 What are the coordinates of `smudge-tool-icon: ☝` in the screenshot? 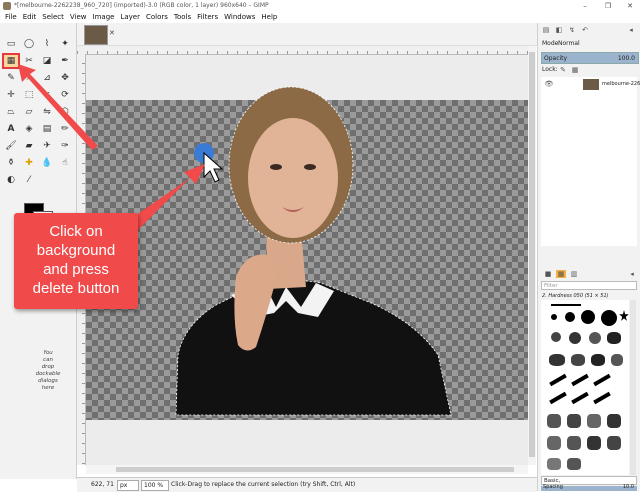 It's located at (65, 163).